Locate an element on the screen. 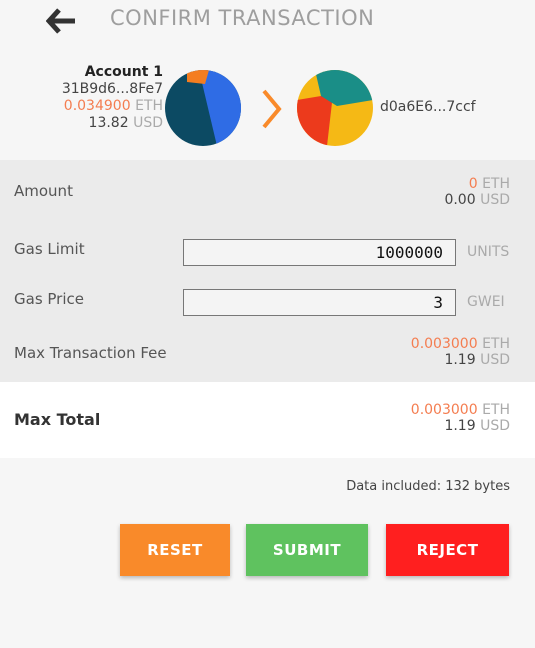 Image resolution: width=535 pixels, height=648 pixels. data-included-note: Data included: 132 bytes is located at coordinates (428, 486).